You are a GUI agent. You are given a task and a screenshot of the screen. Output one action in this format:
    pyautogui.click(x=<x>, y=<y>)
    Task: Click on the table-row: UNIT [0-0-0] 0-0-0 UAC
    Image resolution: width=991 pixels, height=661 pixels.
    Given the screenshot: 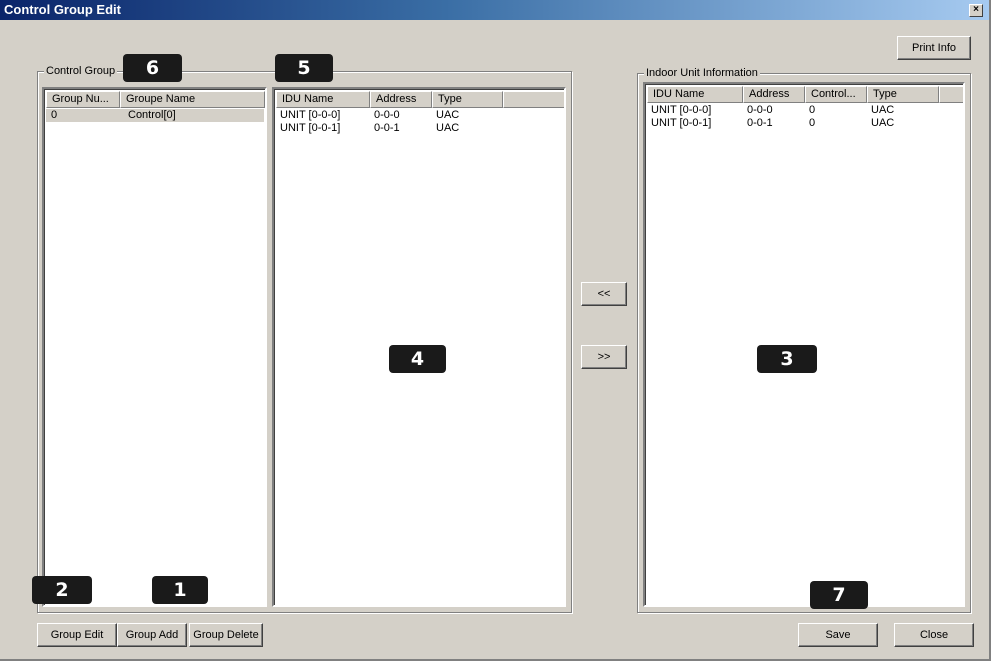 What is the action you would take?
    pyautogui.click(x=389, y=115)
    